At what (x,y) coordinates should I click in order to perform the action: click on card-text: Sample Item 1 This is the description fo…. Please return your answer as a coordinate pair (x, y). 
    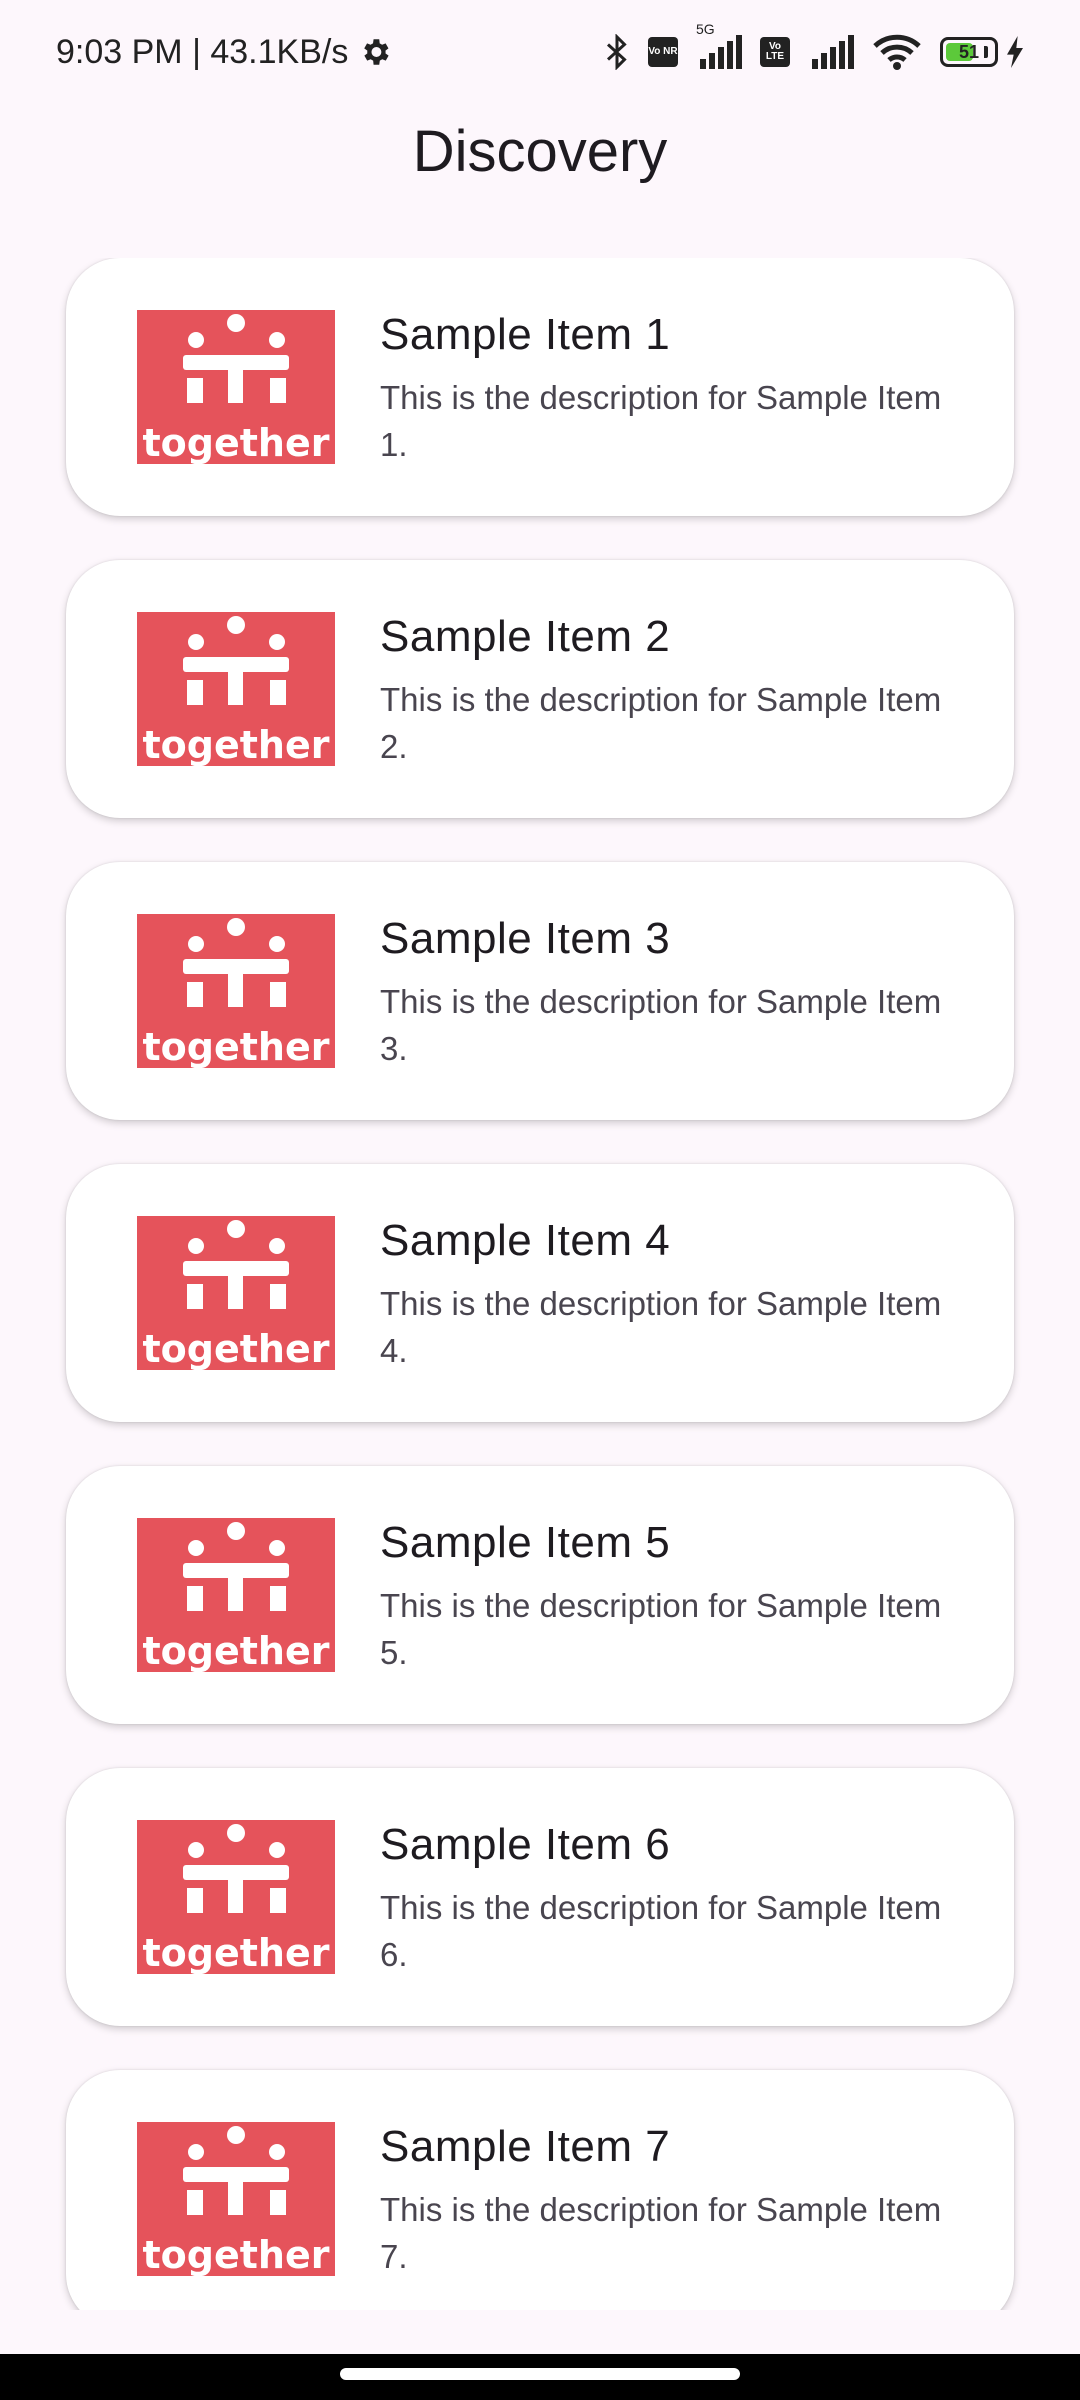
    Looking at the image, I should click on (667, 389).